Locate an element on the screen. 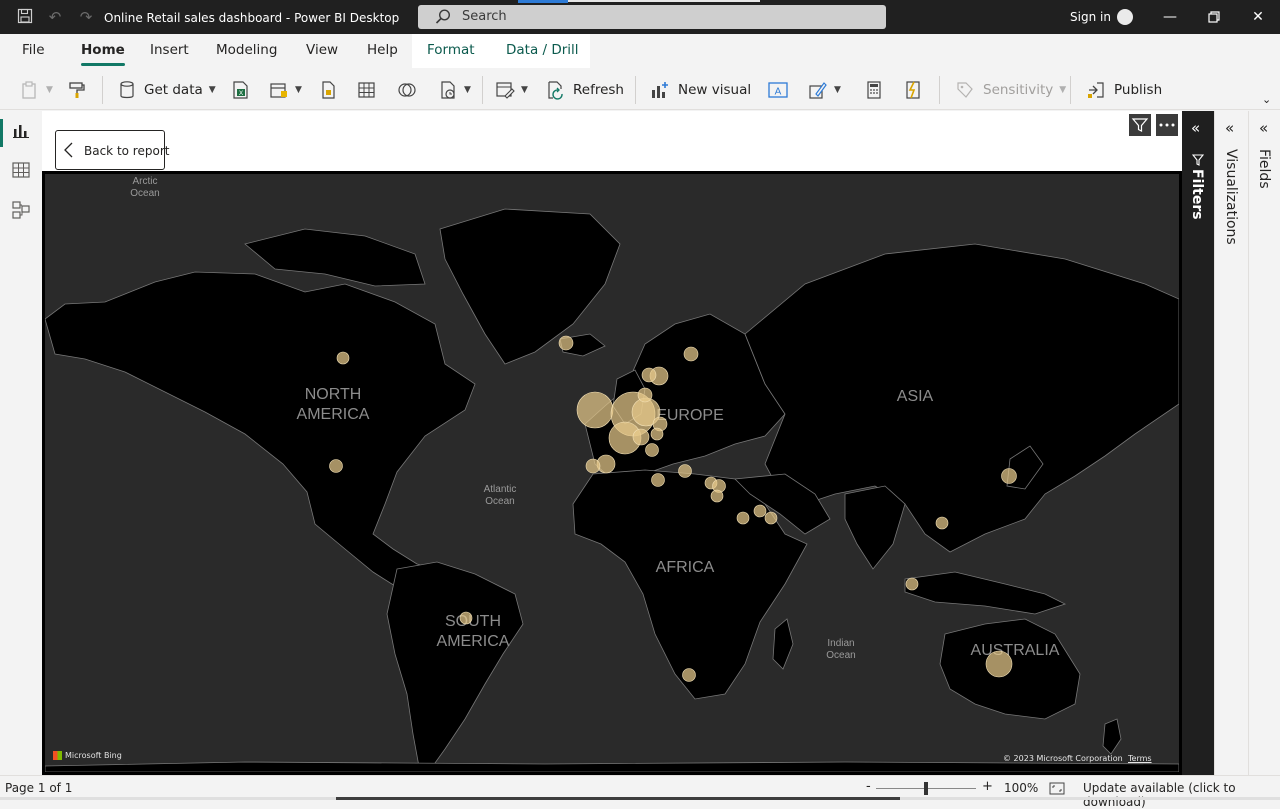  expand-fields-icon: « is located at coordinates (1263, 128).